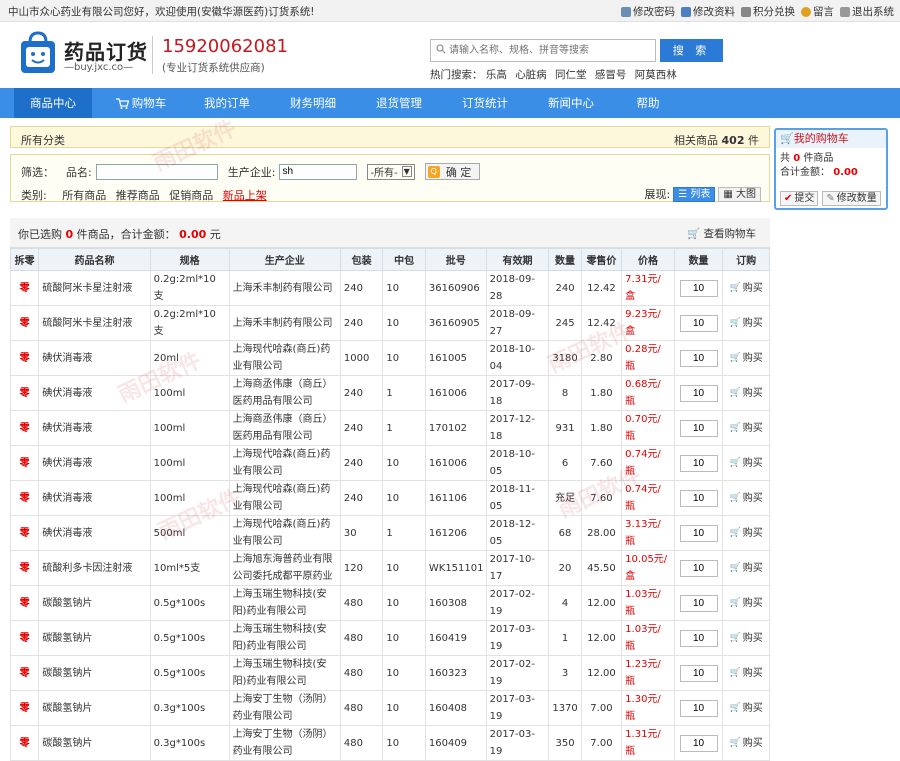  I want to click on view-list-button: ☰ 列表, so click(694, 194).